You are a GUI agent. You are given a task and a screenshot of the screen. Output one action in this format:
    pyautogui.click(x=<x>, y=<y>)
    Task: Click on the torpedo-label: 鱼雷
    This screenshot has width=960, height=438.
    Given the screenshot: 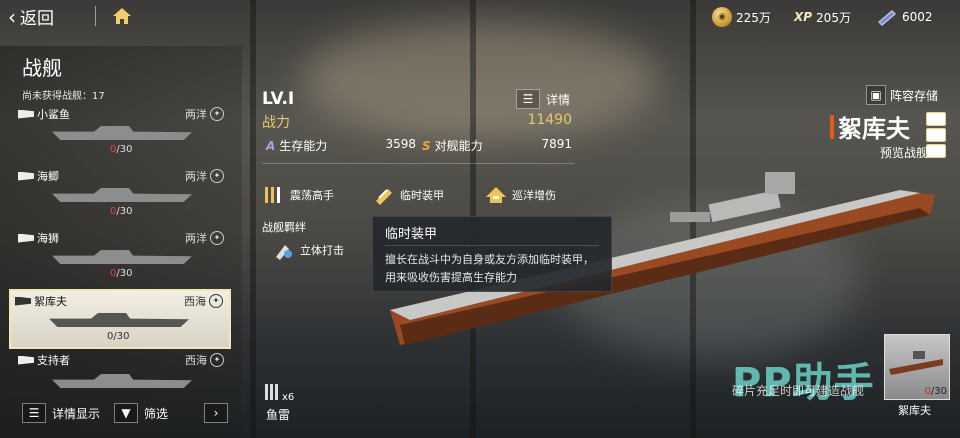 What is the action you would take?
    pyautogui.click(x=278, y=415)
    